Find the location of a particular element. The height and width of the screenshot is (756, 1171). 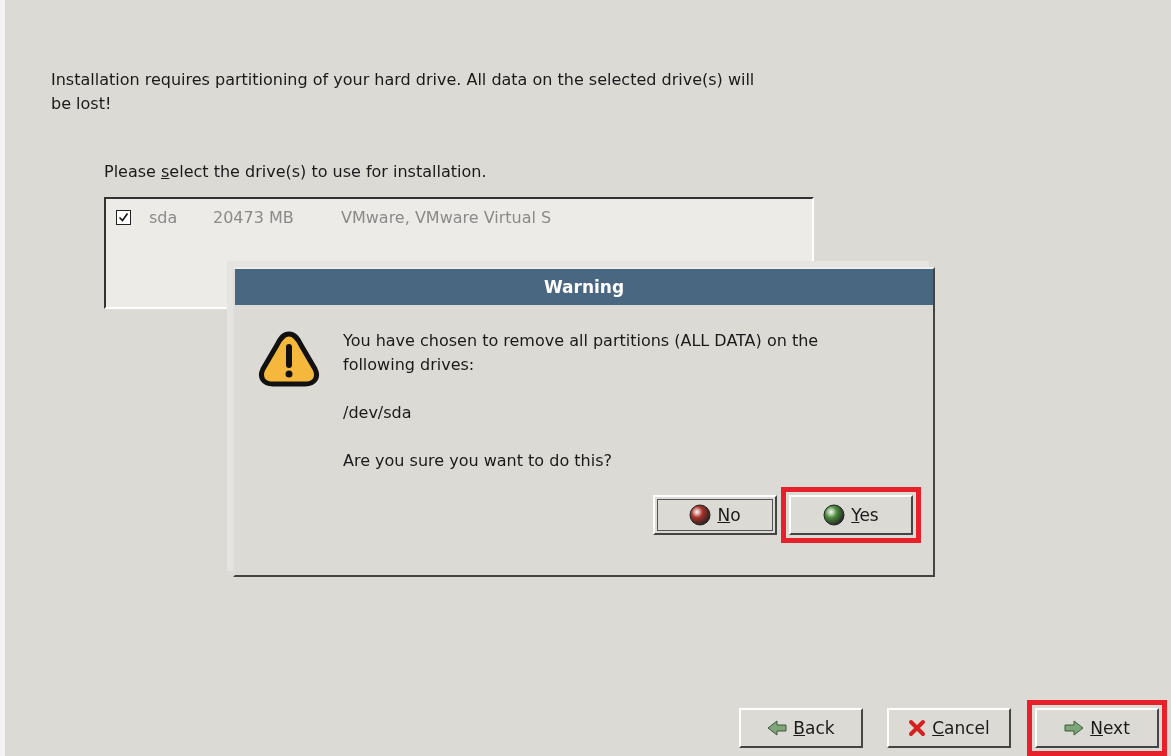

next-button: Next is located at coordinates (1097, 728).